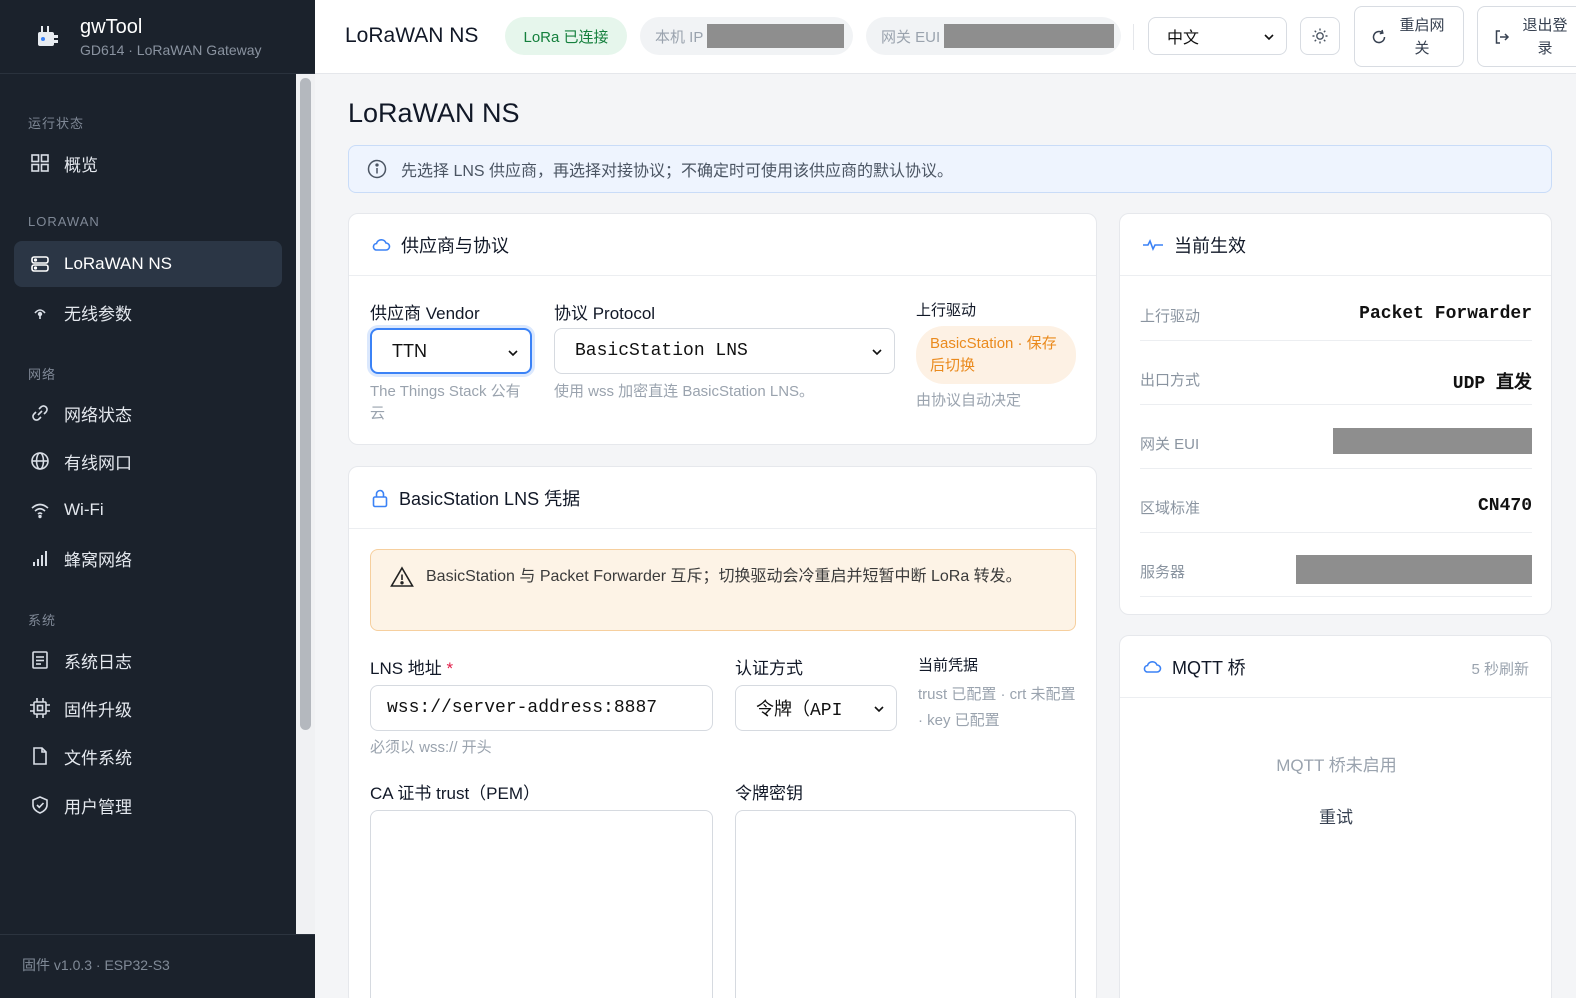 The width and height of the screenshot is (1576, 998). Describe the element at coordinates (661, 351) in the screenshot. I see `protocol-value: BasicStation LNS` at that location.